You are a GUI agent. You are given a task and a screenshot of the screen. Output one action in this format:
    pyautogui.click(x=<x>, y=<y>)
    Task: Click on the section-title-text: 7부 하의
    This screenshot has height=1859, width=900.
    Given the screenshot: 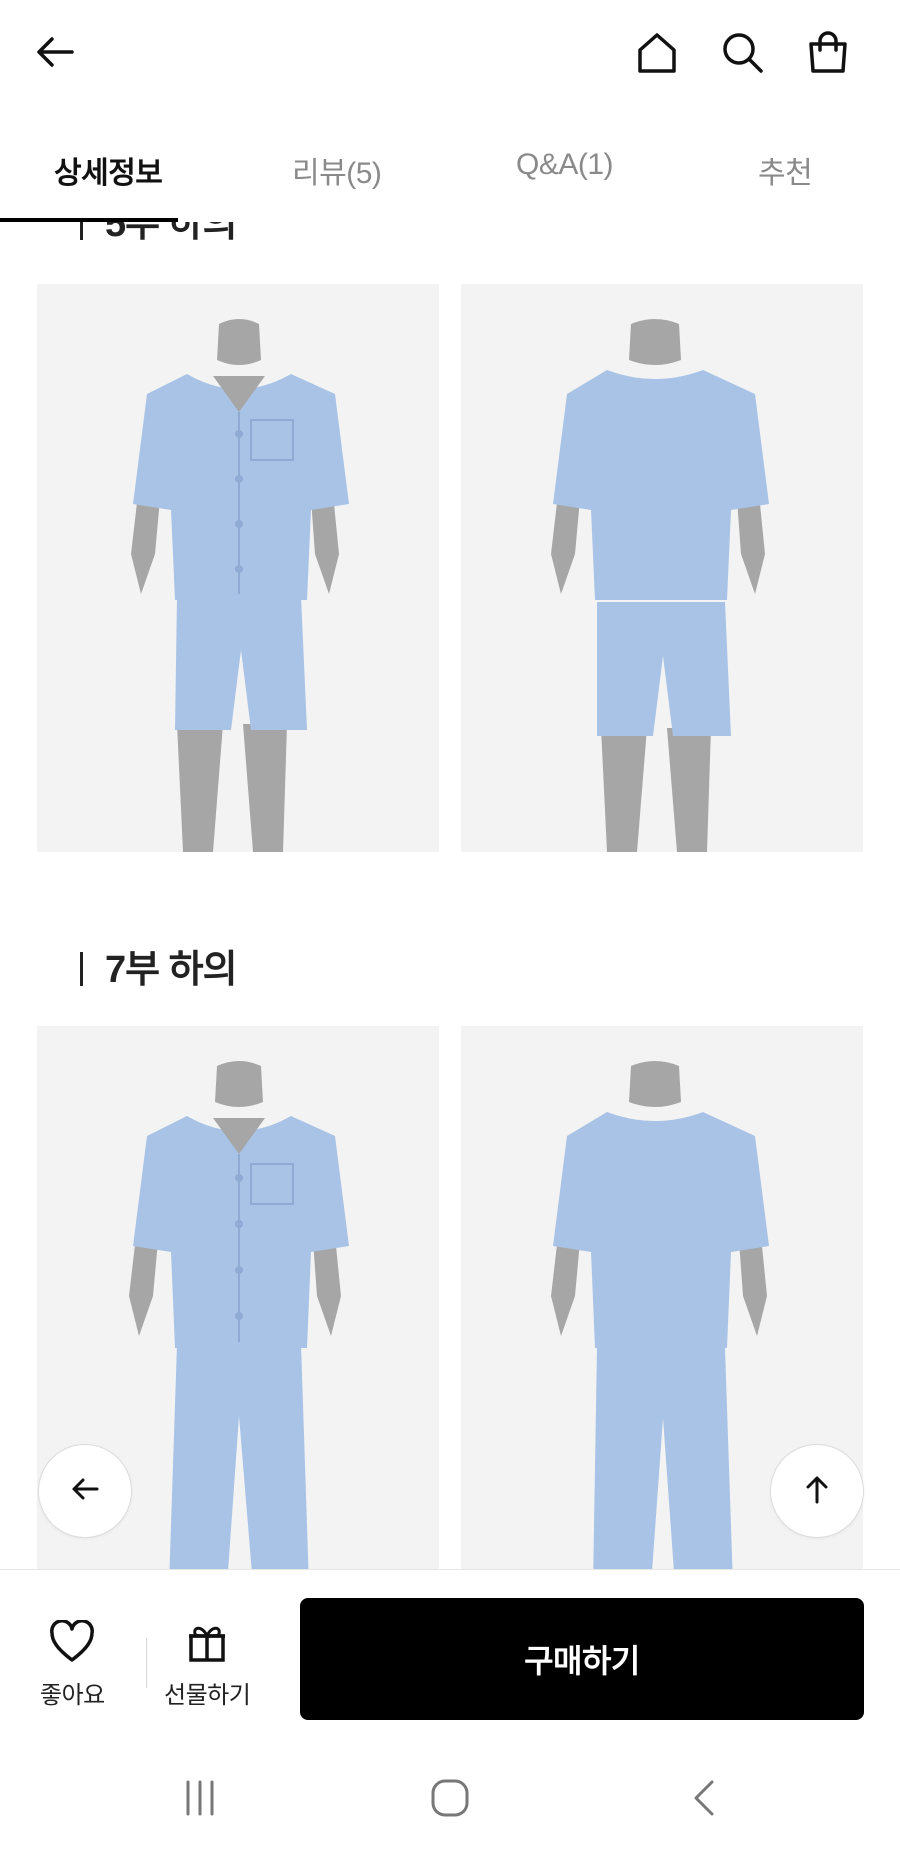 What is the action you would take?
    pyautogui.click(x=171, y=970)
    